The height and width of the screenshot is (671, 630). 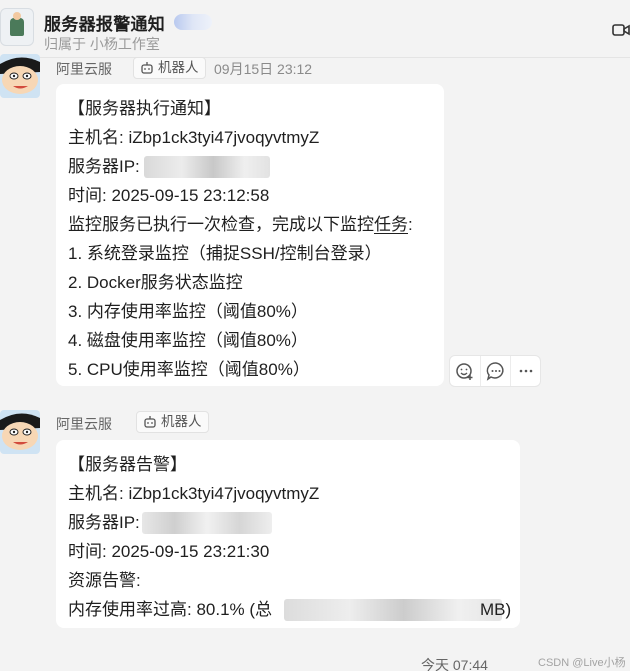 What do you see at coordinates (104, 580) in the screenshot?
I see `message-line: 资源告警:` at bounding box center [104, 580].